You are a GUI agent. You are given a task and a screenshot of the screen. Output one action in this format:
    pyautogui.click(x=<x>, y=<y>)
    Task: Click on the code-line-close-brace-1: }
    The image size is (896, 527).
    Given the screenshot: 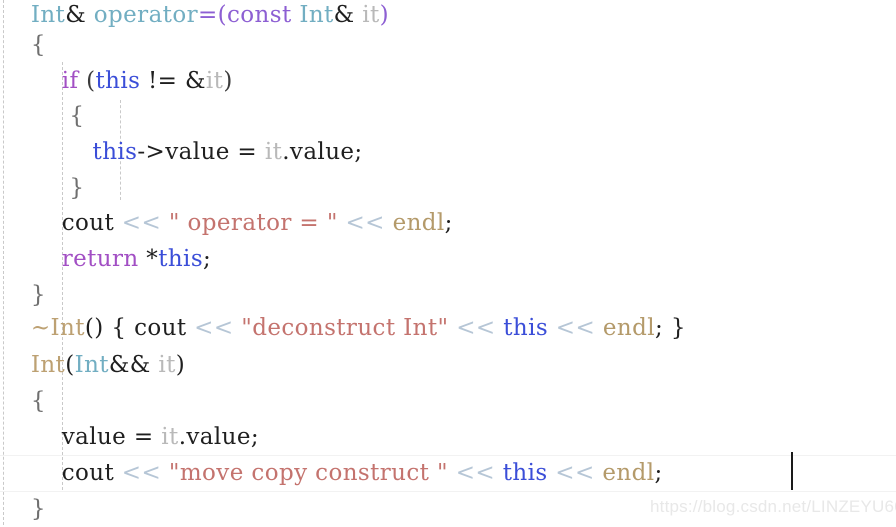 What is the action you would take?
    pyautogui.click(x=448, y=188)
    